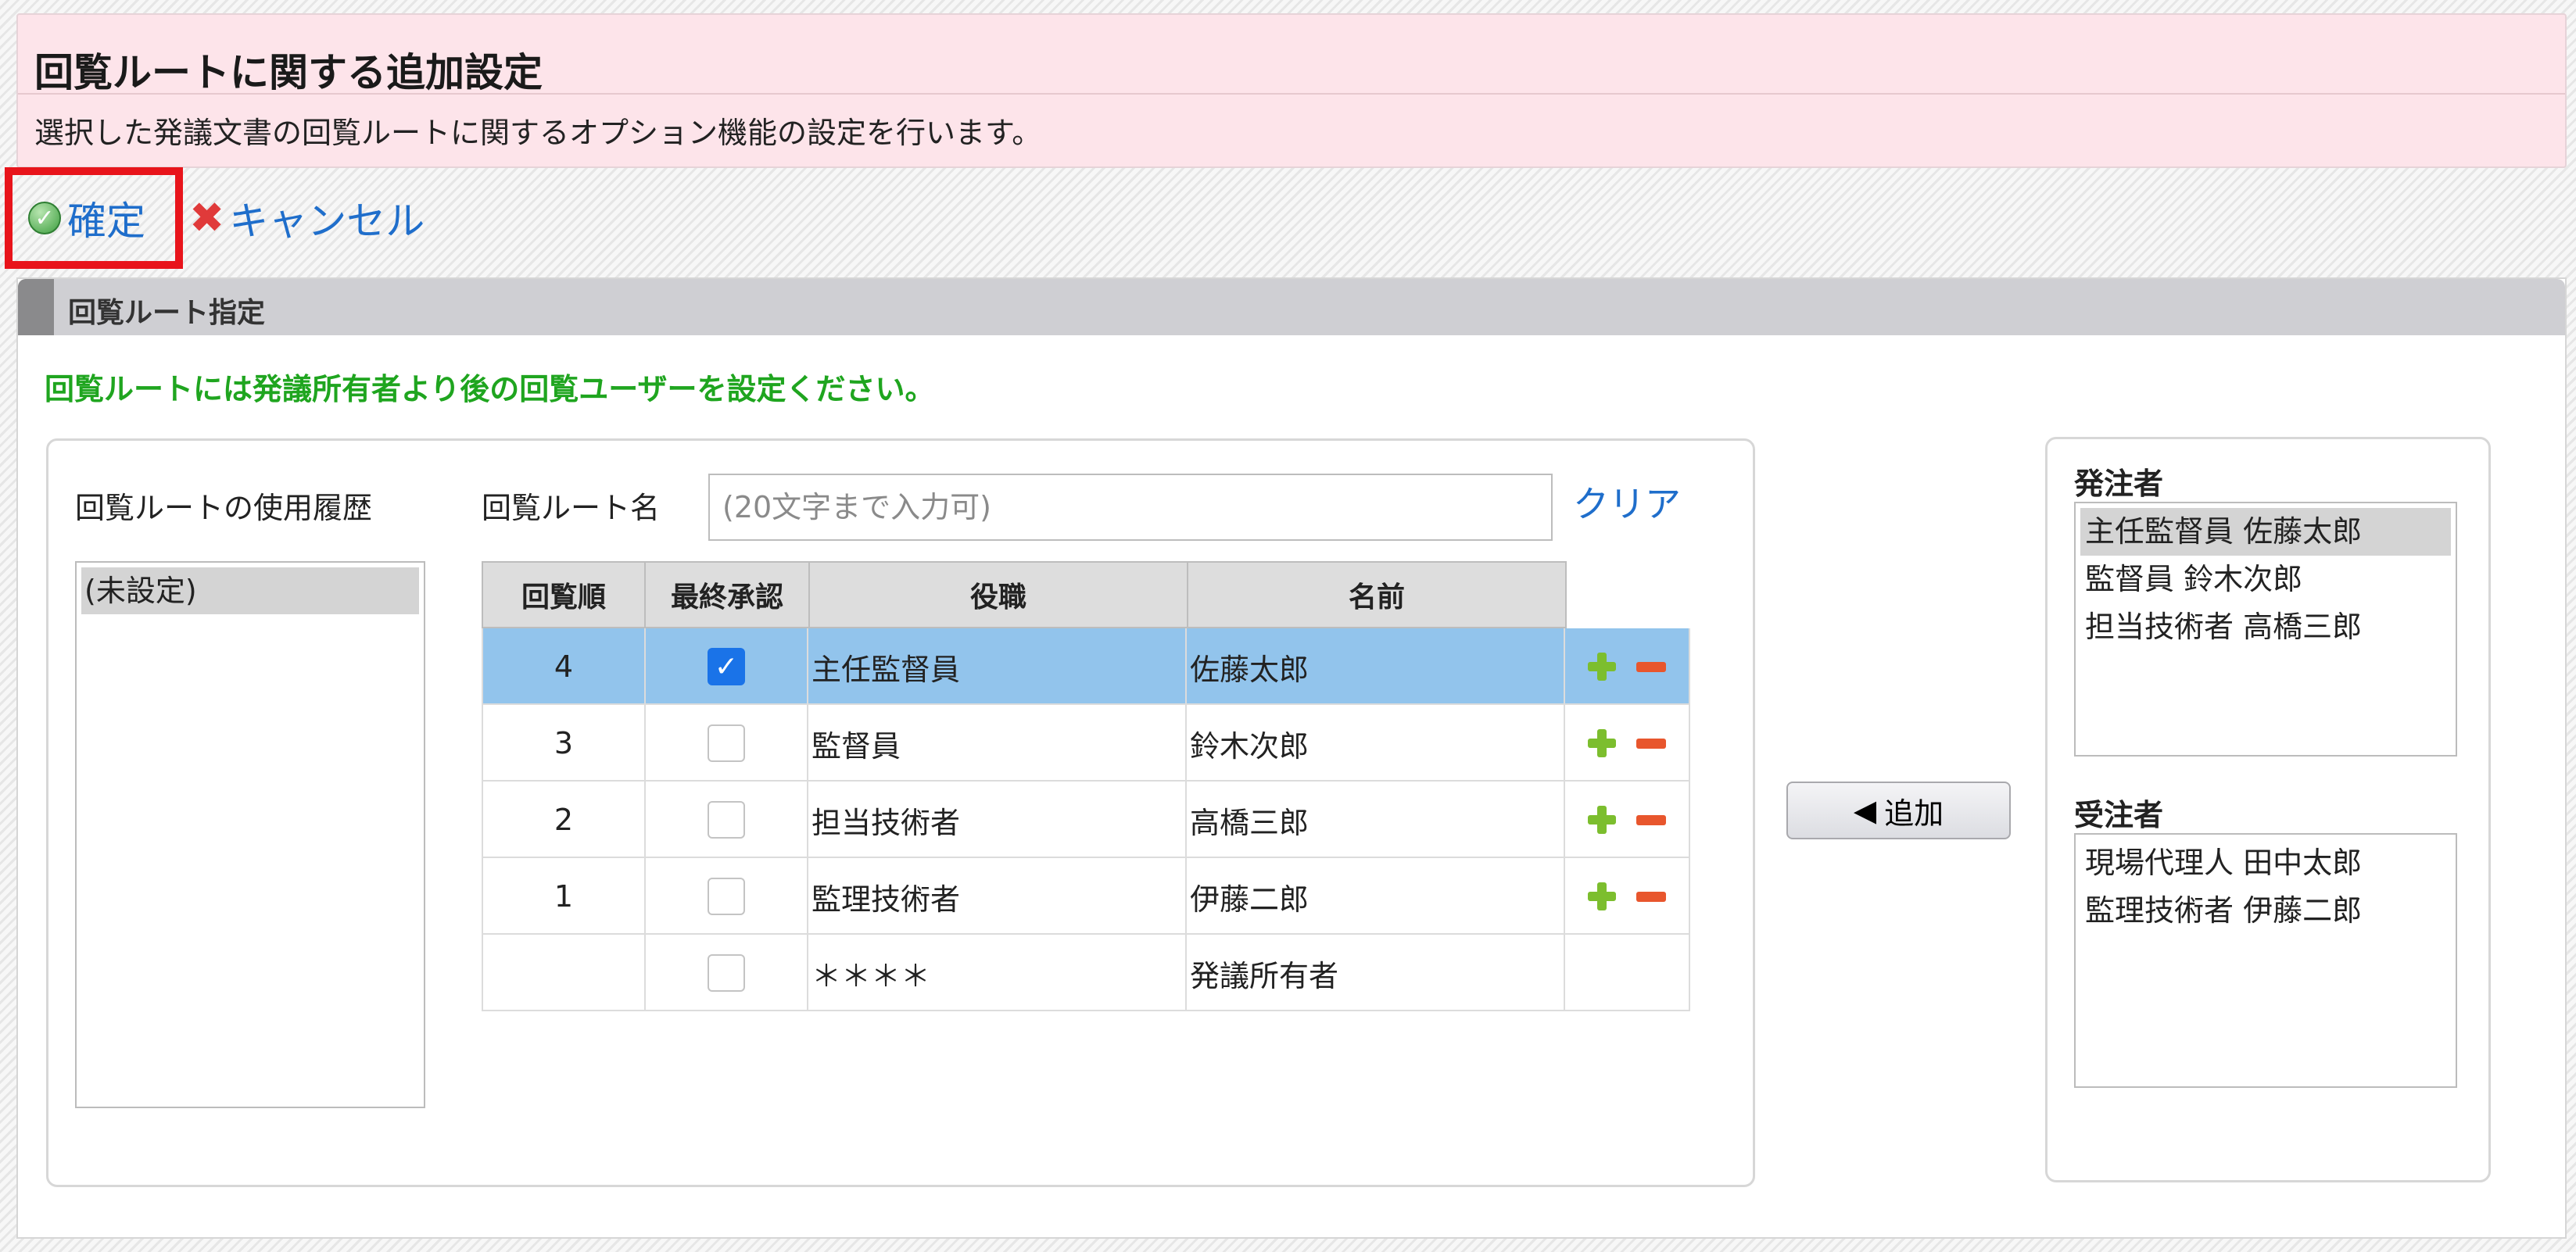 This screenshot has width=2576, height=1252. Describe the element at coordinates (2265, 627) in the screenshot. I see `orderer-item: 担当技術者 高橋三郎` at that location.